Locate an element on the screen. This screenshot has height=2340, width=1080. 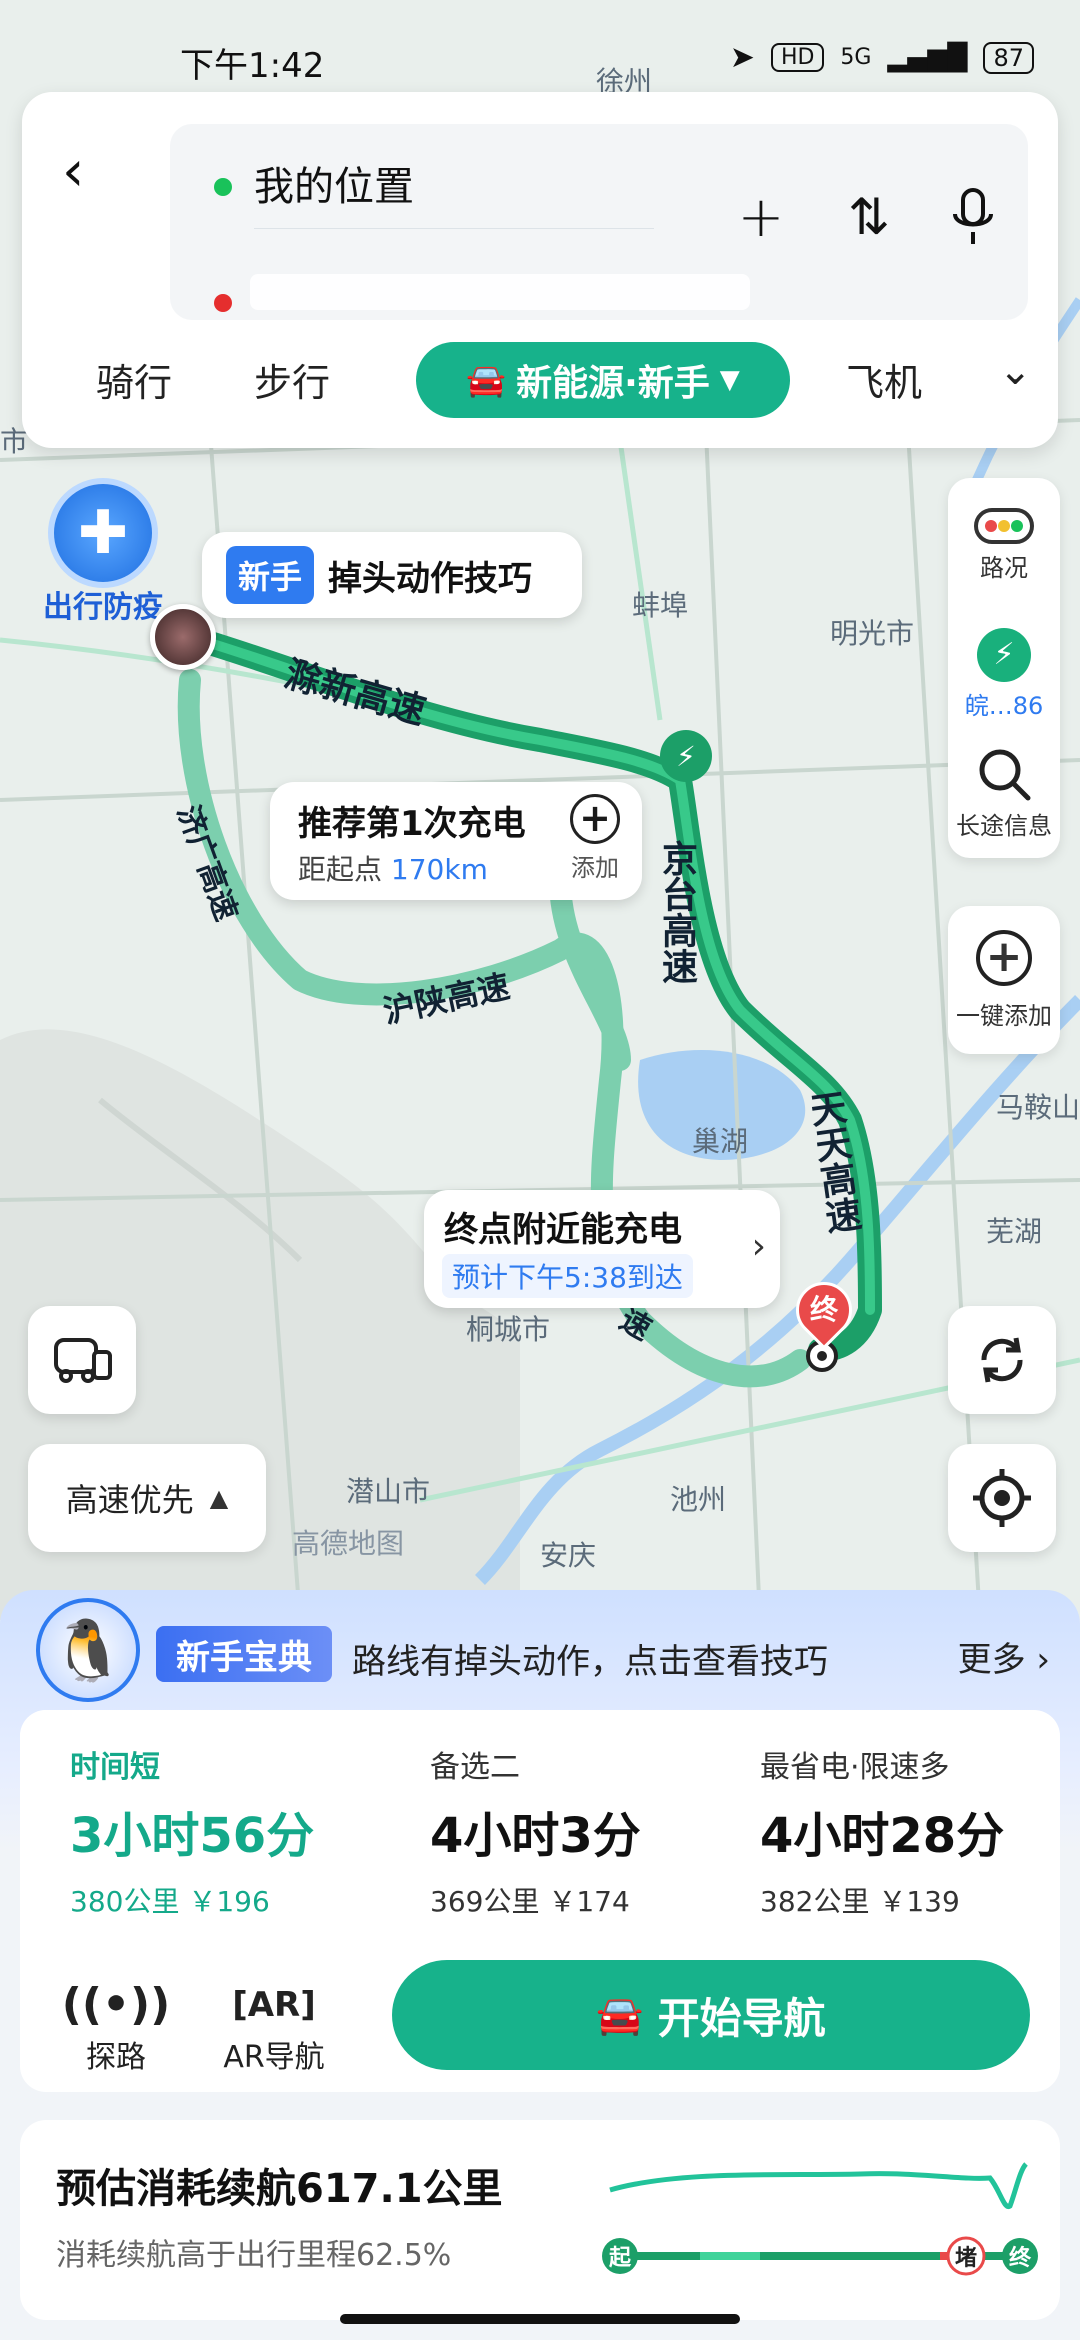
novice-tips-banner: 🐧 新手宝典 路线有掉头动作，点击查看技巧 更多 › is located at coordinates (545, 1650).